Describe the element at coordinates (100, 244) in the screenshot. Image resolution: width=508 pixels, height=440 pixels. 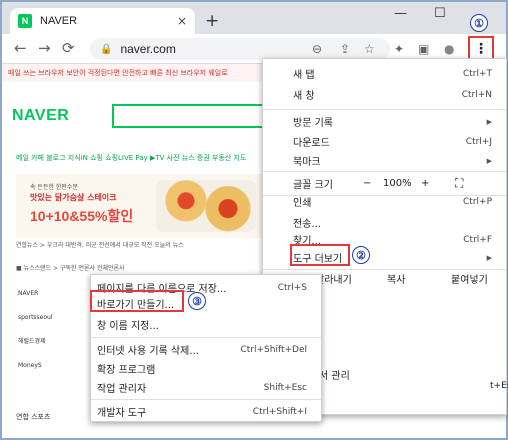
I see `news-headline: 연합뉴스 > 우크라 대반격, 러군 전선에서 대규모 작전 오늘의 뉴스` at that location.